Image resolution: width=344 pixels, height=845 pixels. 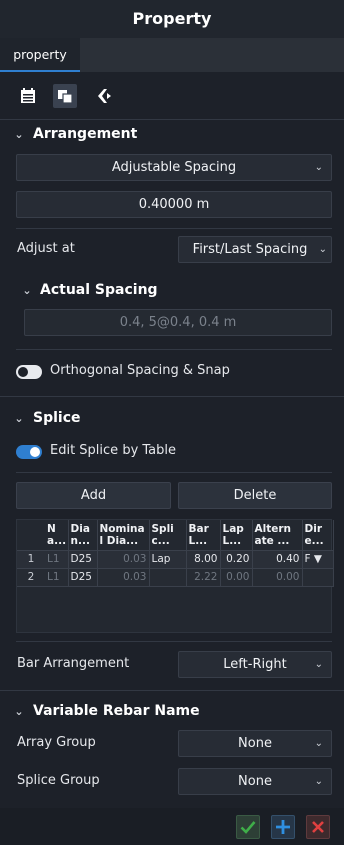 What do you see at coordinates (255, 495) in the screenshot?
I see `delete-button: Delete` at bounding box center [255, 495].